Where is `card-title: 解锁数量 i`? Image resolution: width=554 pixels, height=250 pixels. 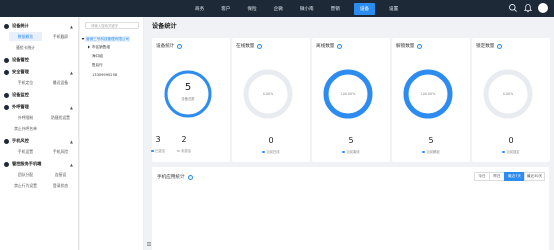 card-title: 解锁数量 i is located at coordinates (409, 46).